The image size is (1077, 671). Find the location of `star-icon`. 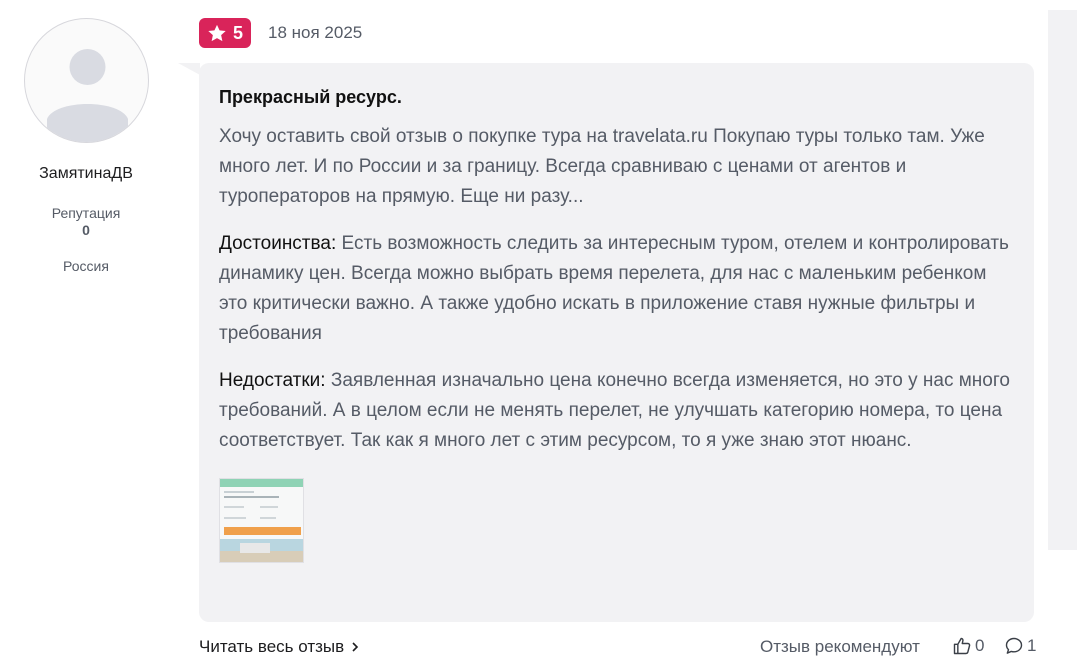

star-icon is located at coordinates (217, 32).